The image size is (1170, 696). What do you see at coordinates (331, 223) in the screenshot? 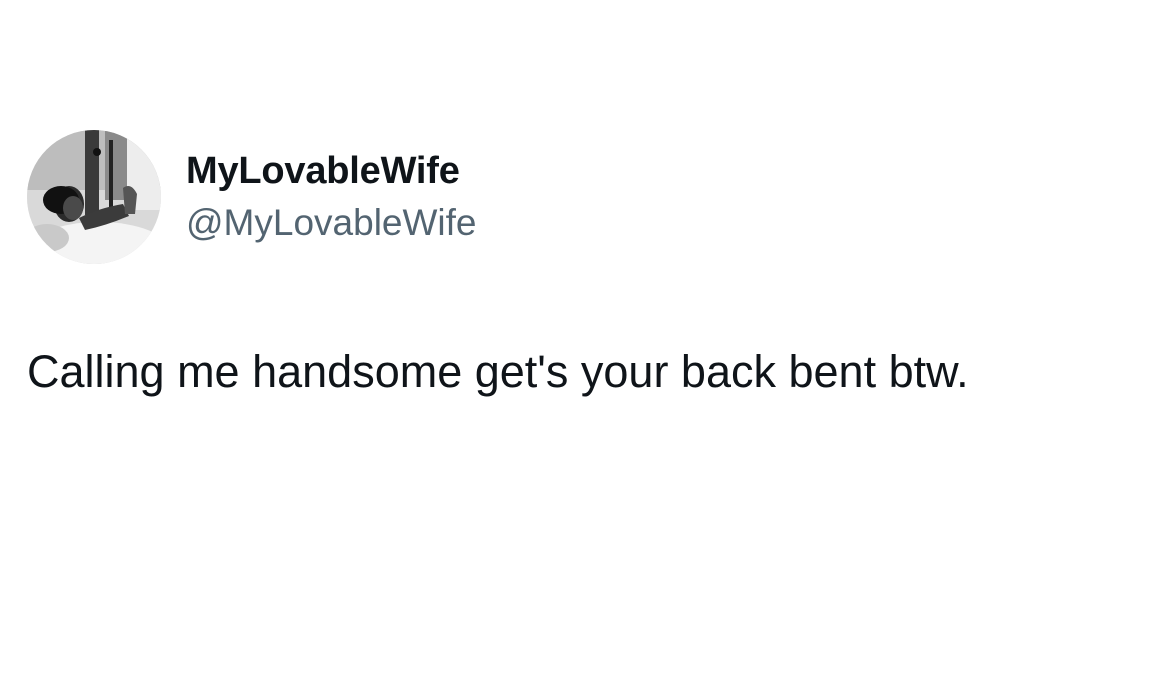
I see `author-handle: @MyLovableWife` at bounding box center [331, 223].